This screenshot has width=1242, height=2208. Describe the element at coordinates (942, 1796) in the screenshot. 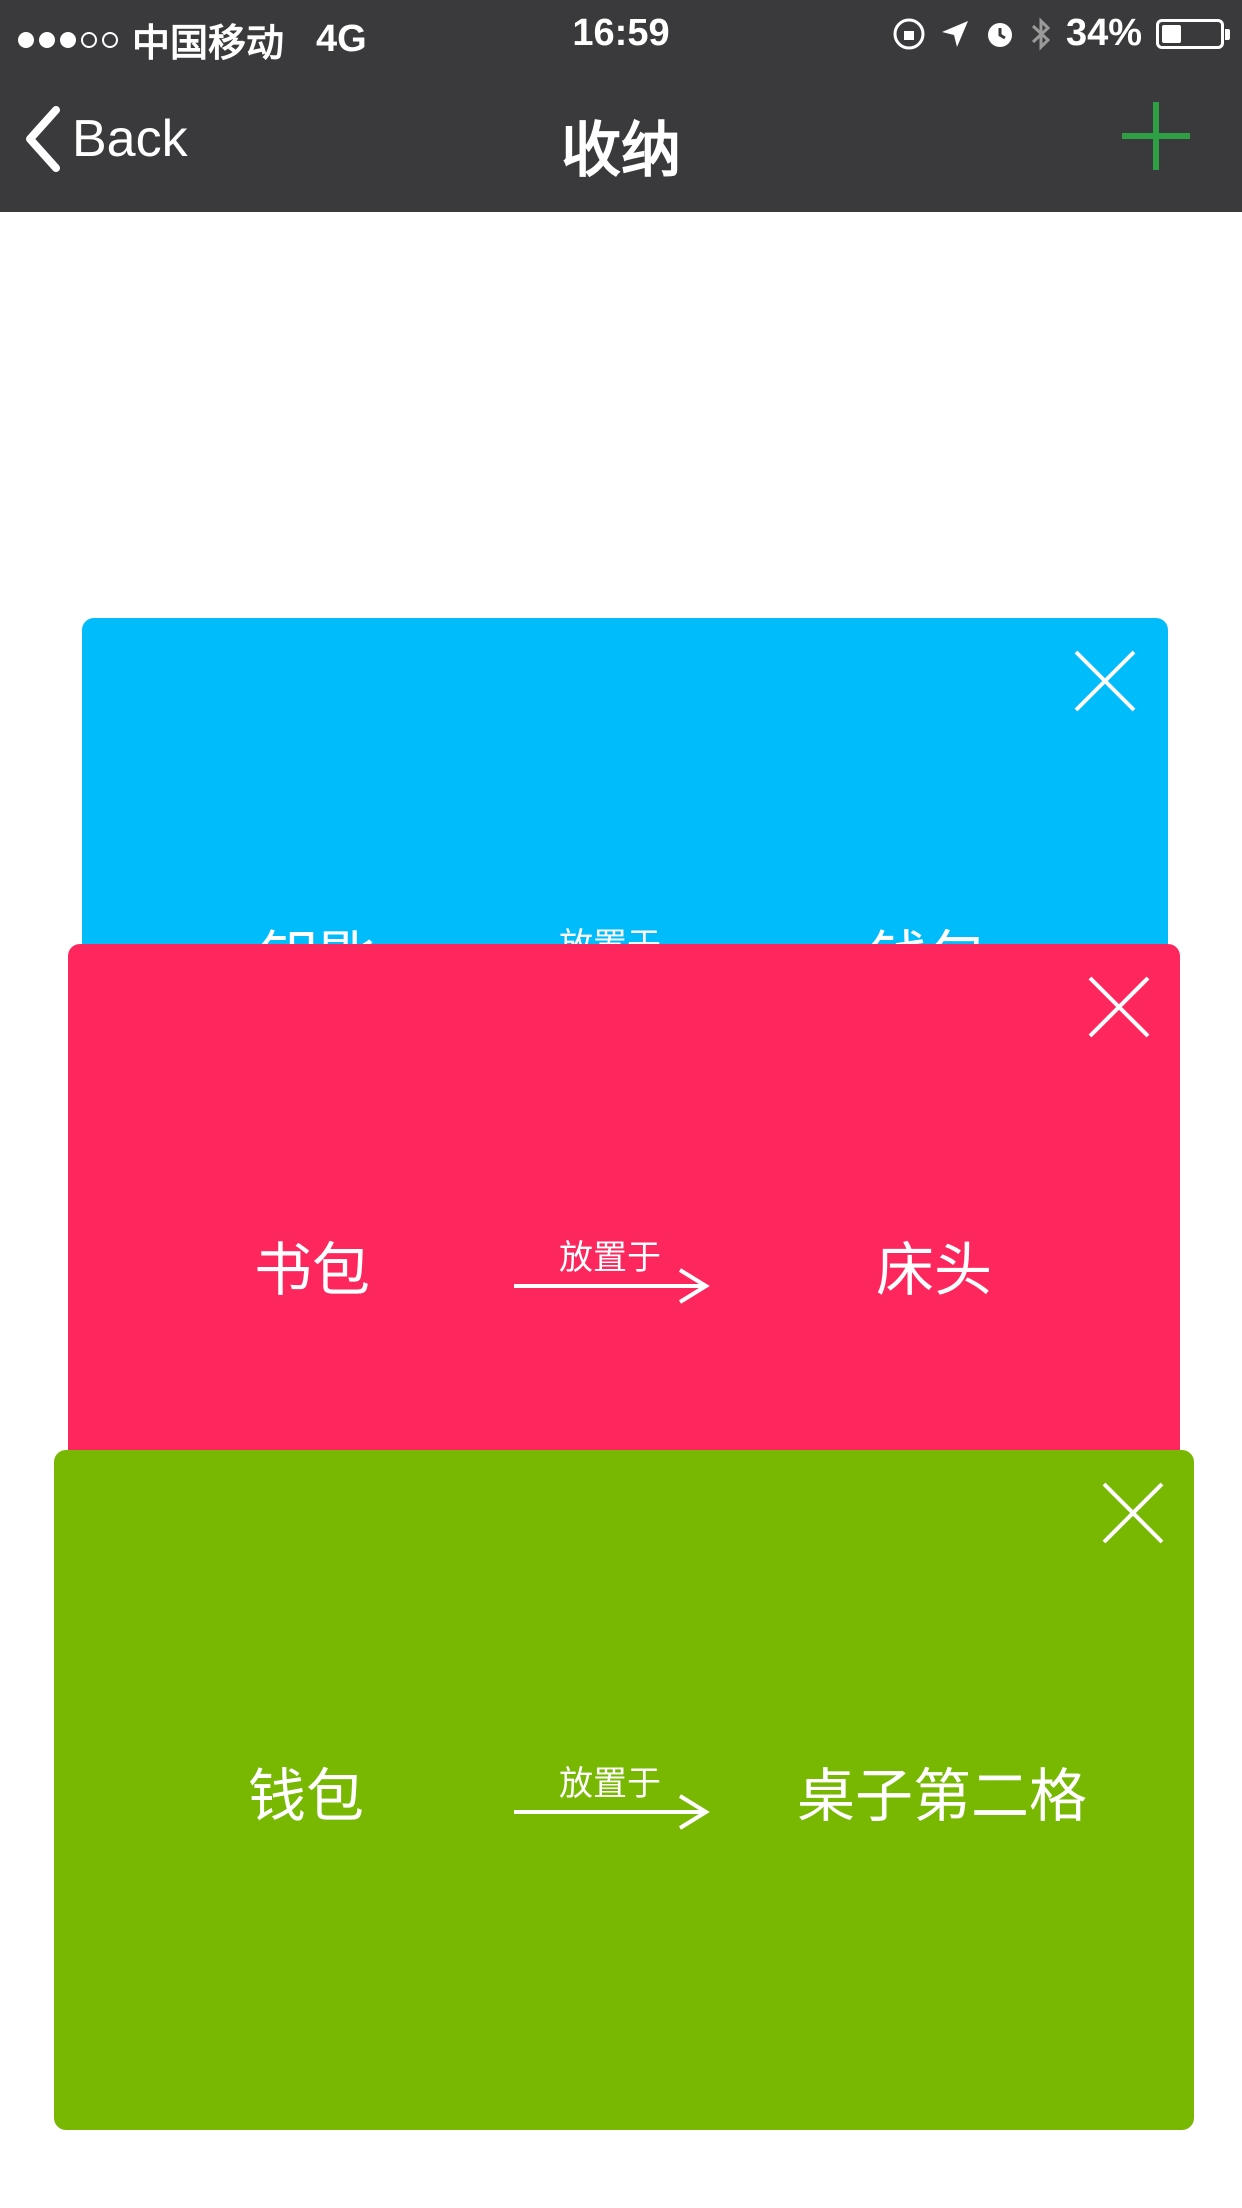

I see `location-name: 桌子第二格` at that location.